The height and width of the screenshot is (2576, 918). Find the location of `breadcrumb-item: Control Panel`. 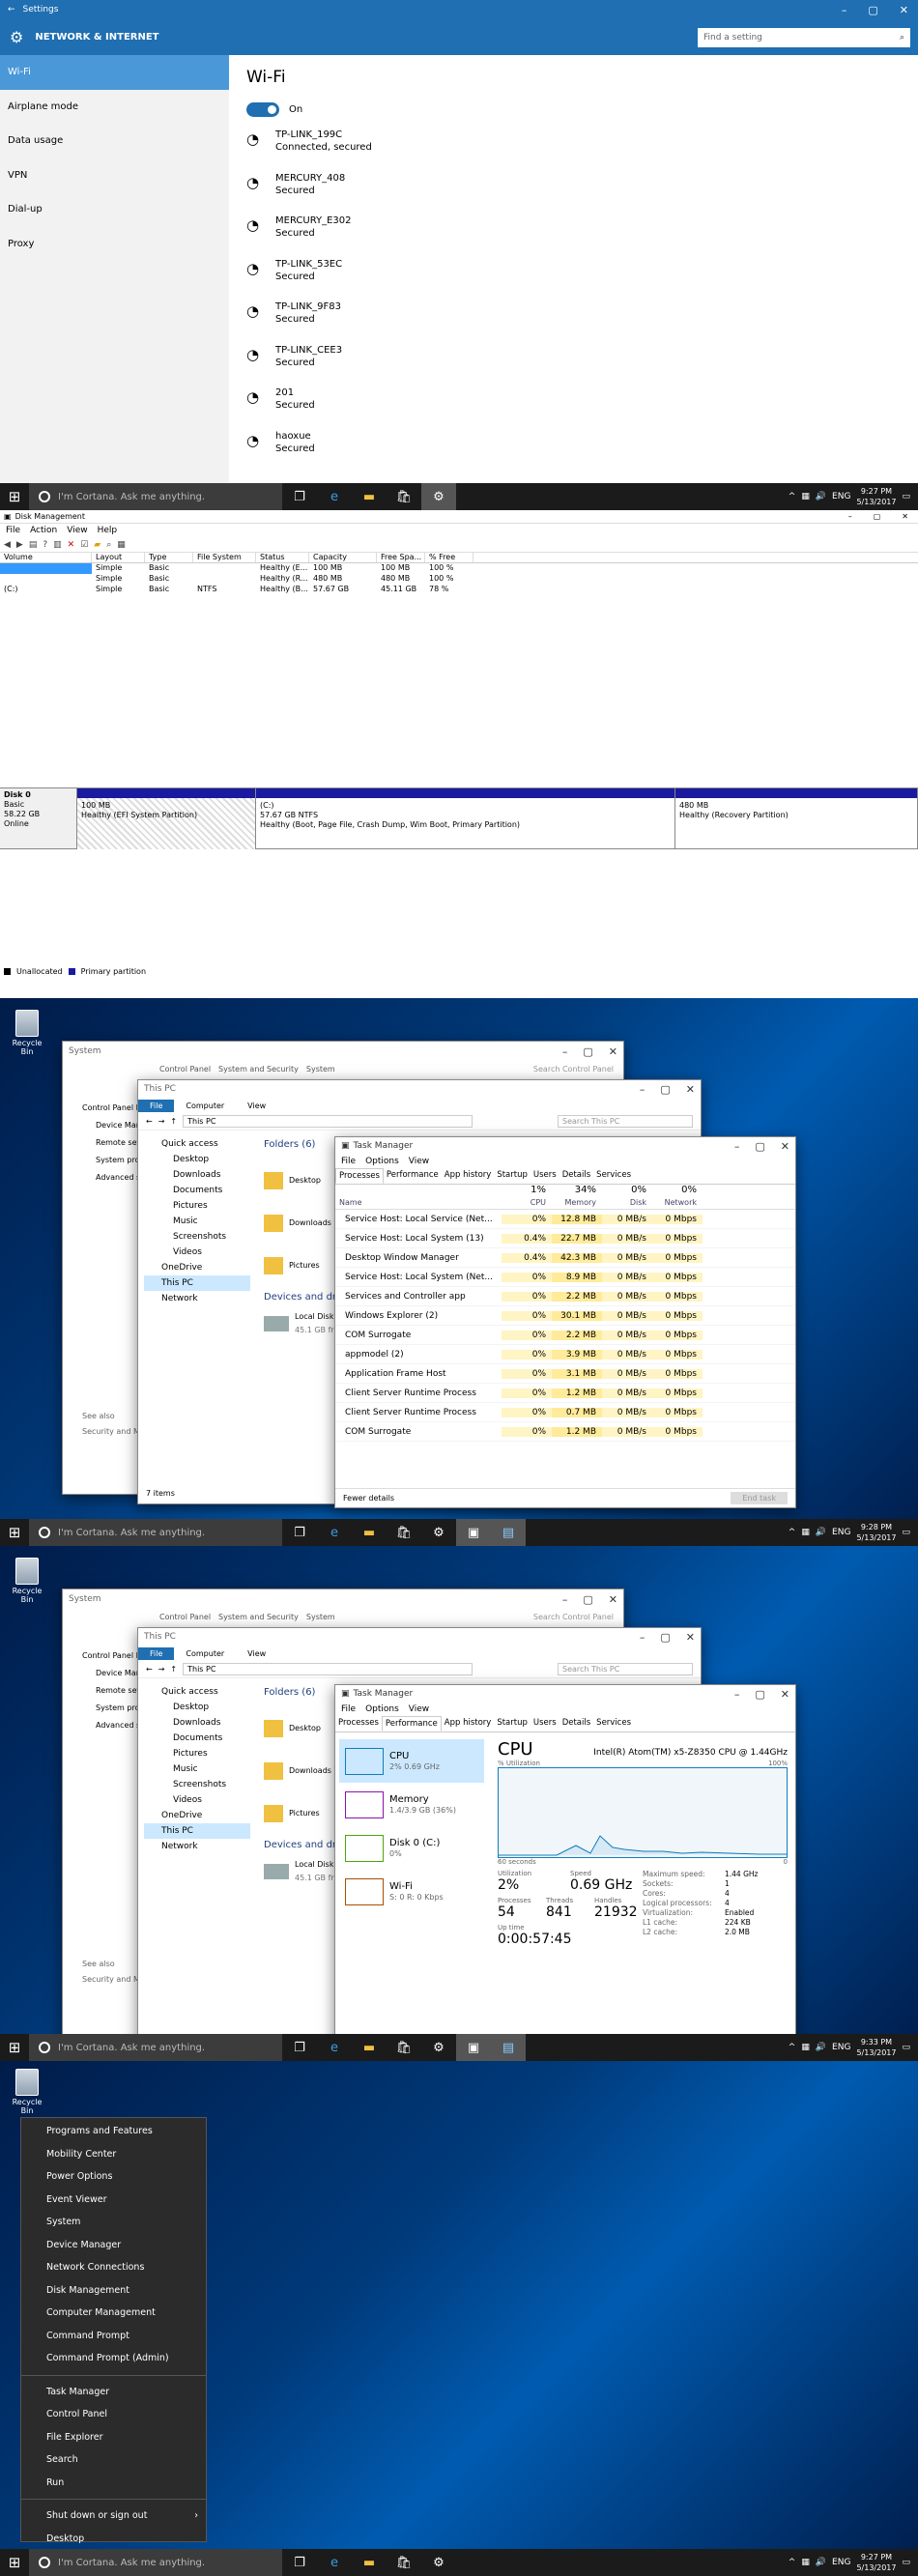

breadcrumb-item: Control Panel is located at coordinates (185, 1069).